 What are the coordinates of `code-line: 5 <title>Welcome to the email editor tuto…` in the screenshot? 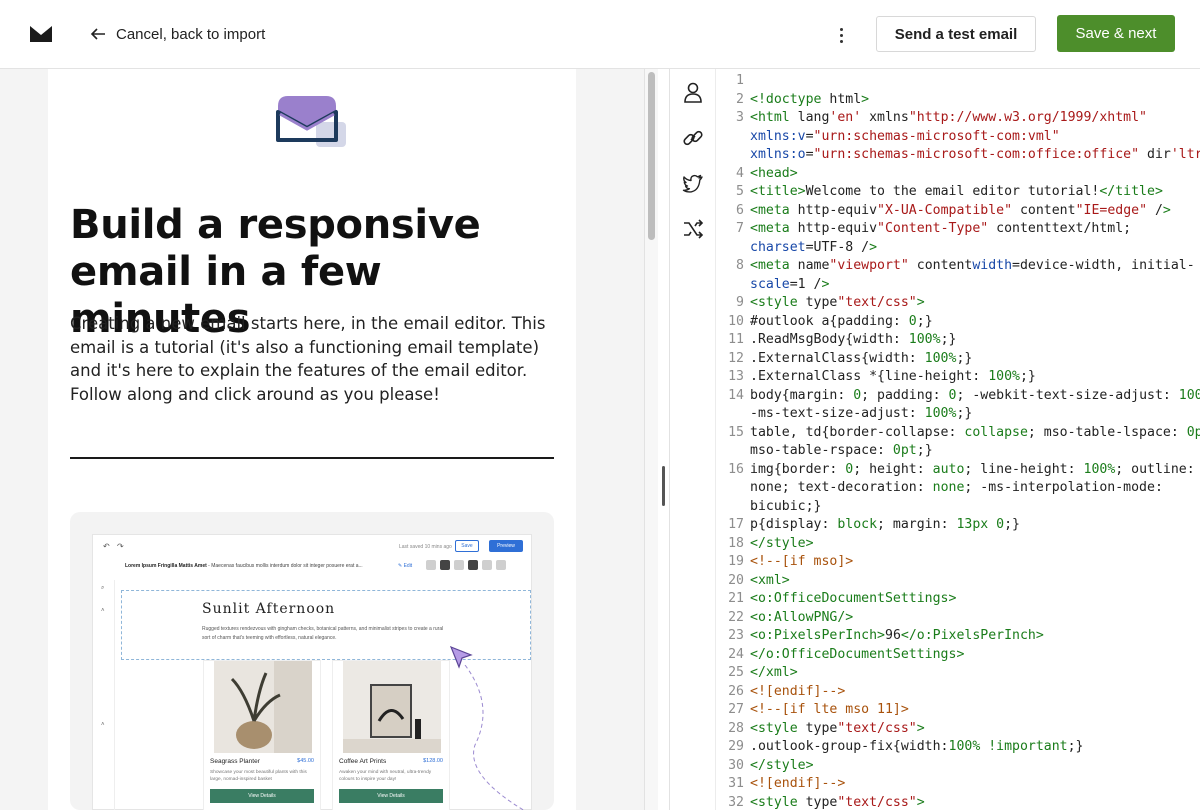 It's located at (958, 192).